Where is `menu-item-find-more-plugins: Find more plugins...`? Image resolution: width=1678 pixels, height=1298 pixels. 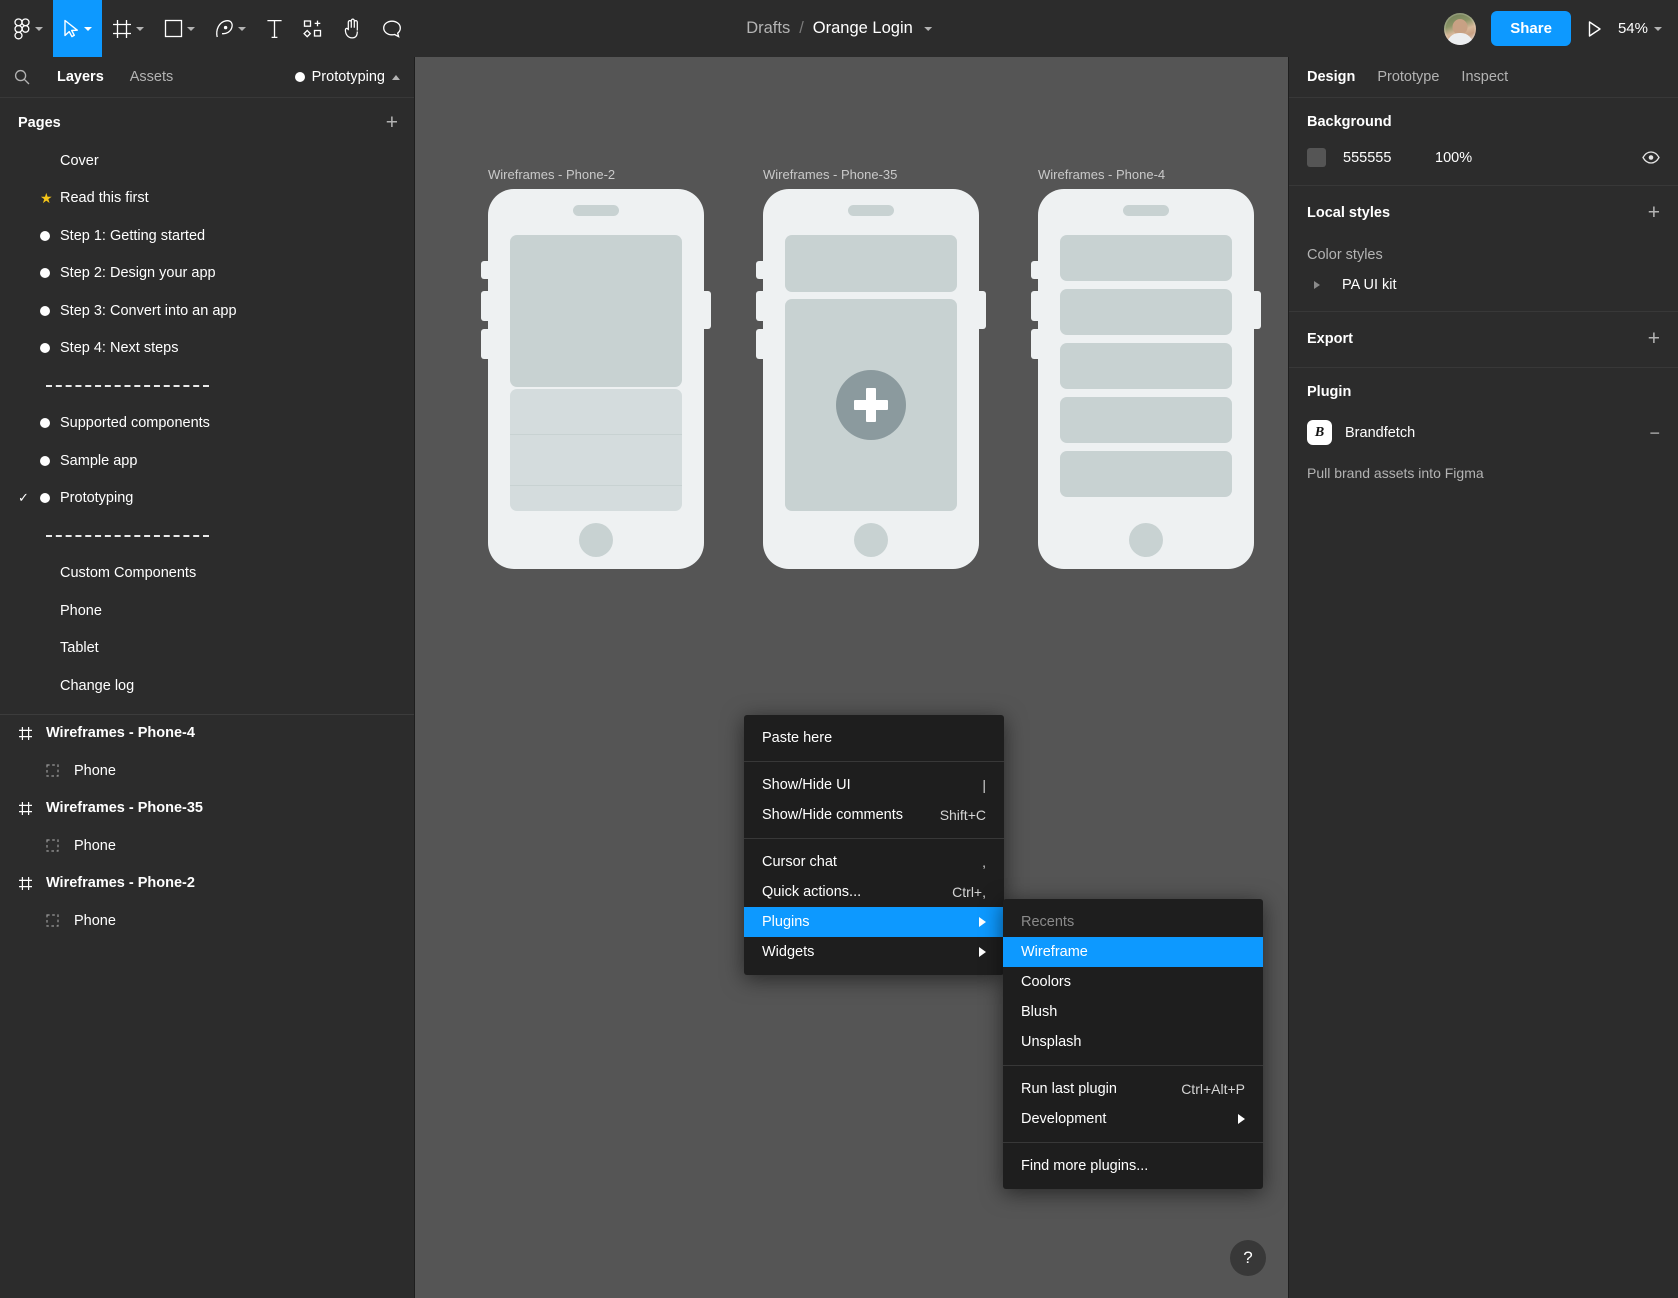
menu-item-find-more-plugins: Find more plugins... is located at coordinates (1133, 1166).